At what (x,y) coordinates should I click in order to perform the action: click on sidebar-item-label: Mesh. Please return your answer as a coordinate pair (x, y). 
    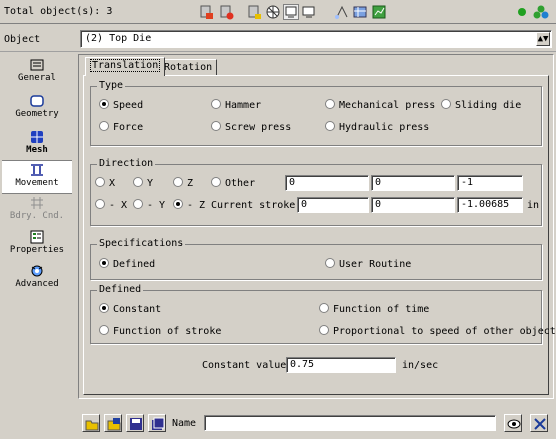
    Looking at the image, I should click on (37, 150).